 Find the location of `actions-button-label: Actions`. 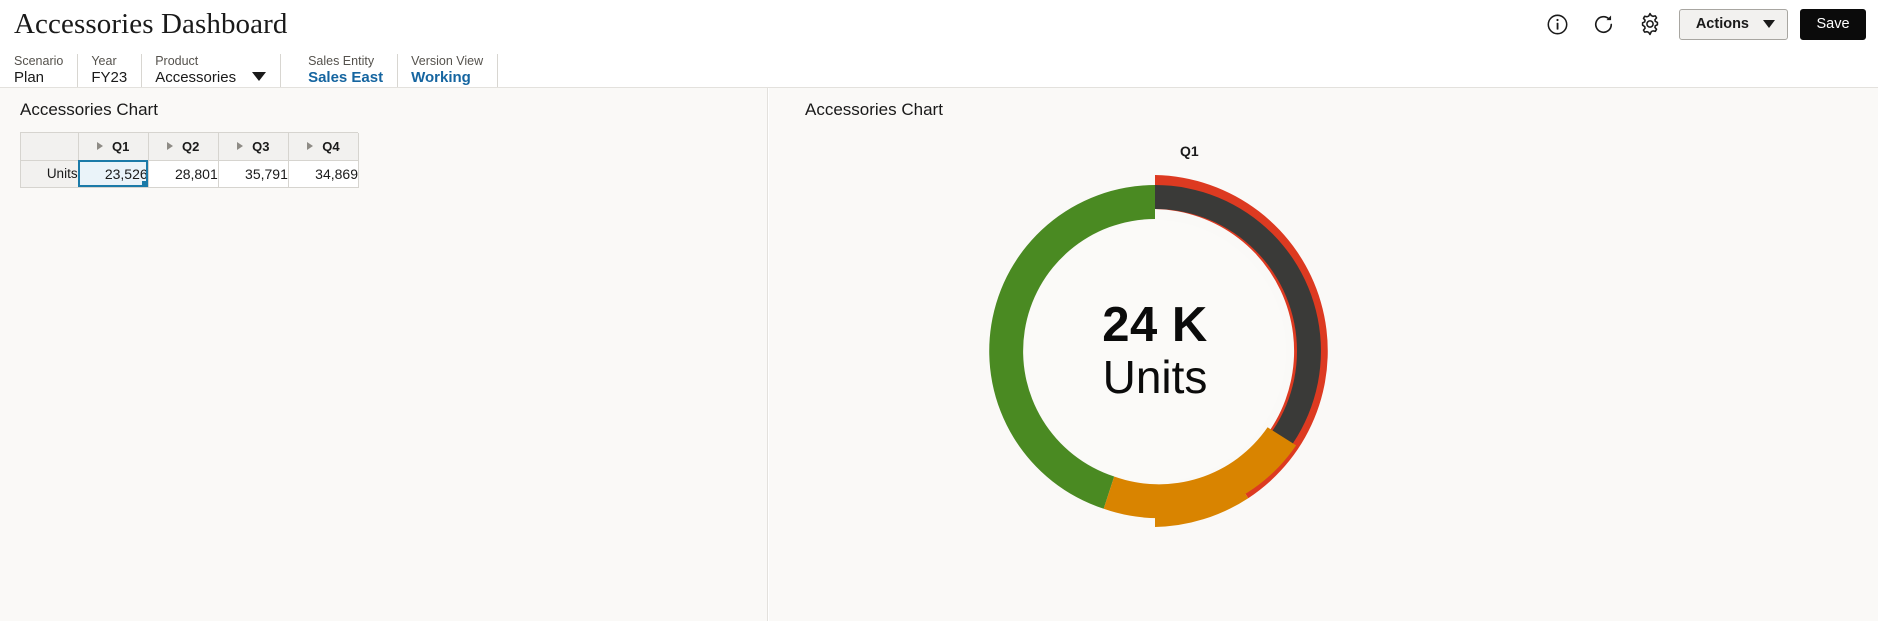

actions-button-label: Actions is located at coordinates (1722, 23).